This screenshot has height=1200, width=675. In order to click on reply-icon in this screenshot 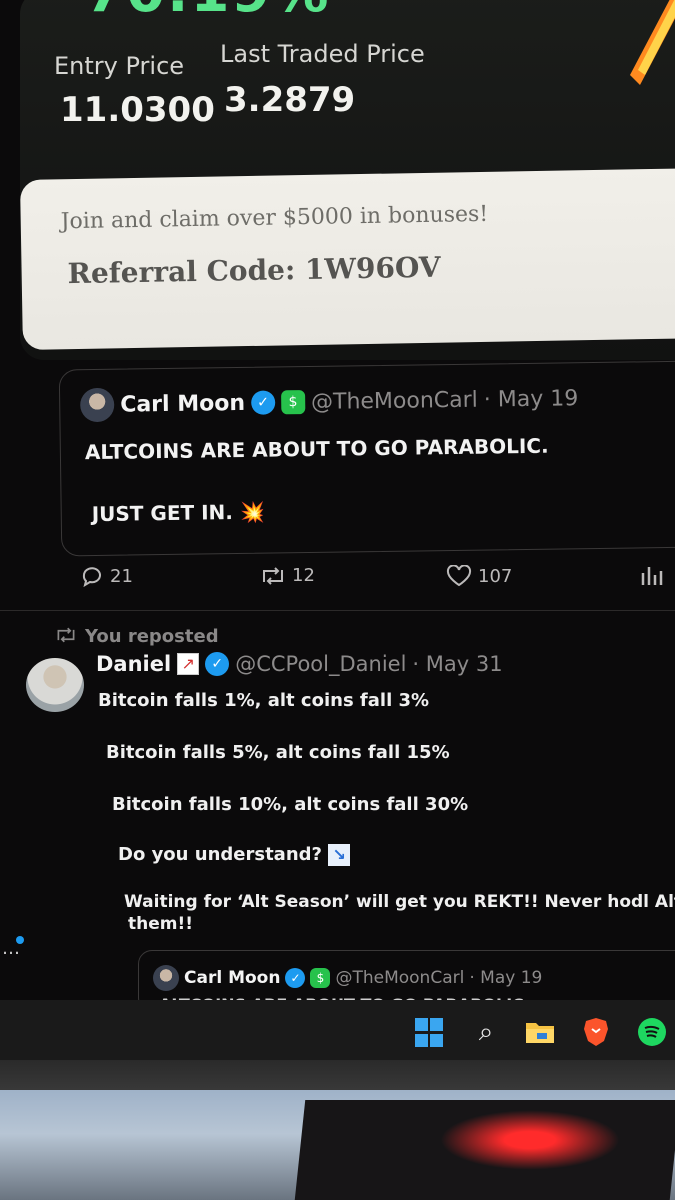, I will do `click(91, 577)`.